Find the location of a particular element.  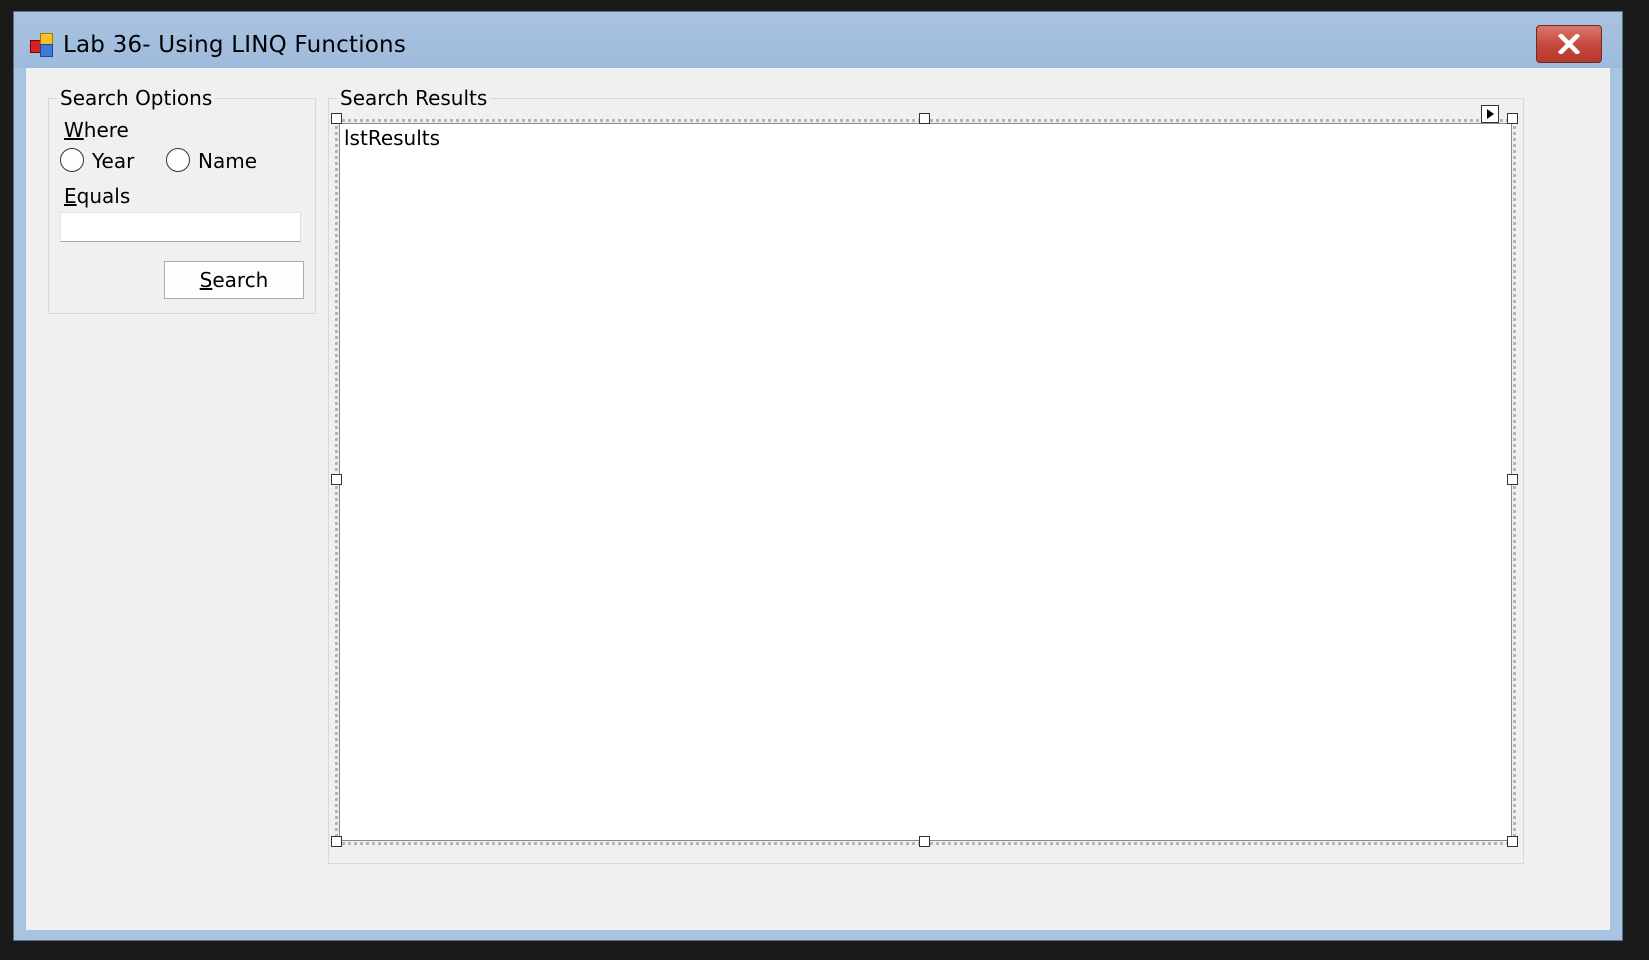

search-options-title: Search Options is located at coordinates (136, 98).